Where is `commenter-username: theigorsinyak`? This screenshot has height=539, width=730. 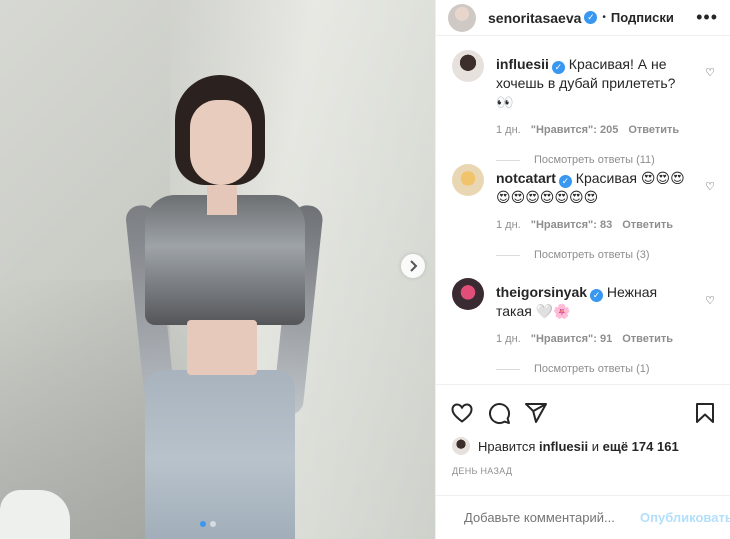 commenter-username: theigorsinyak is located at coordinates (541, 292).